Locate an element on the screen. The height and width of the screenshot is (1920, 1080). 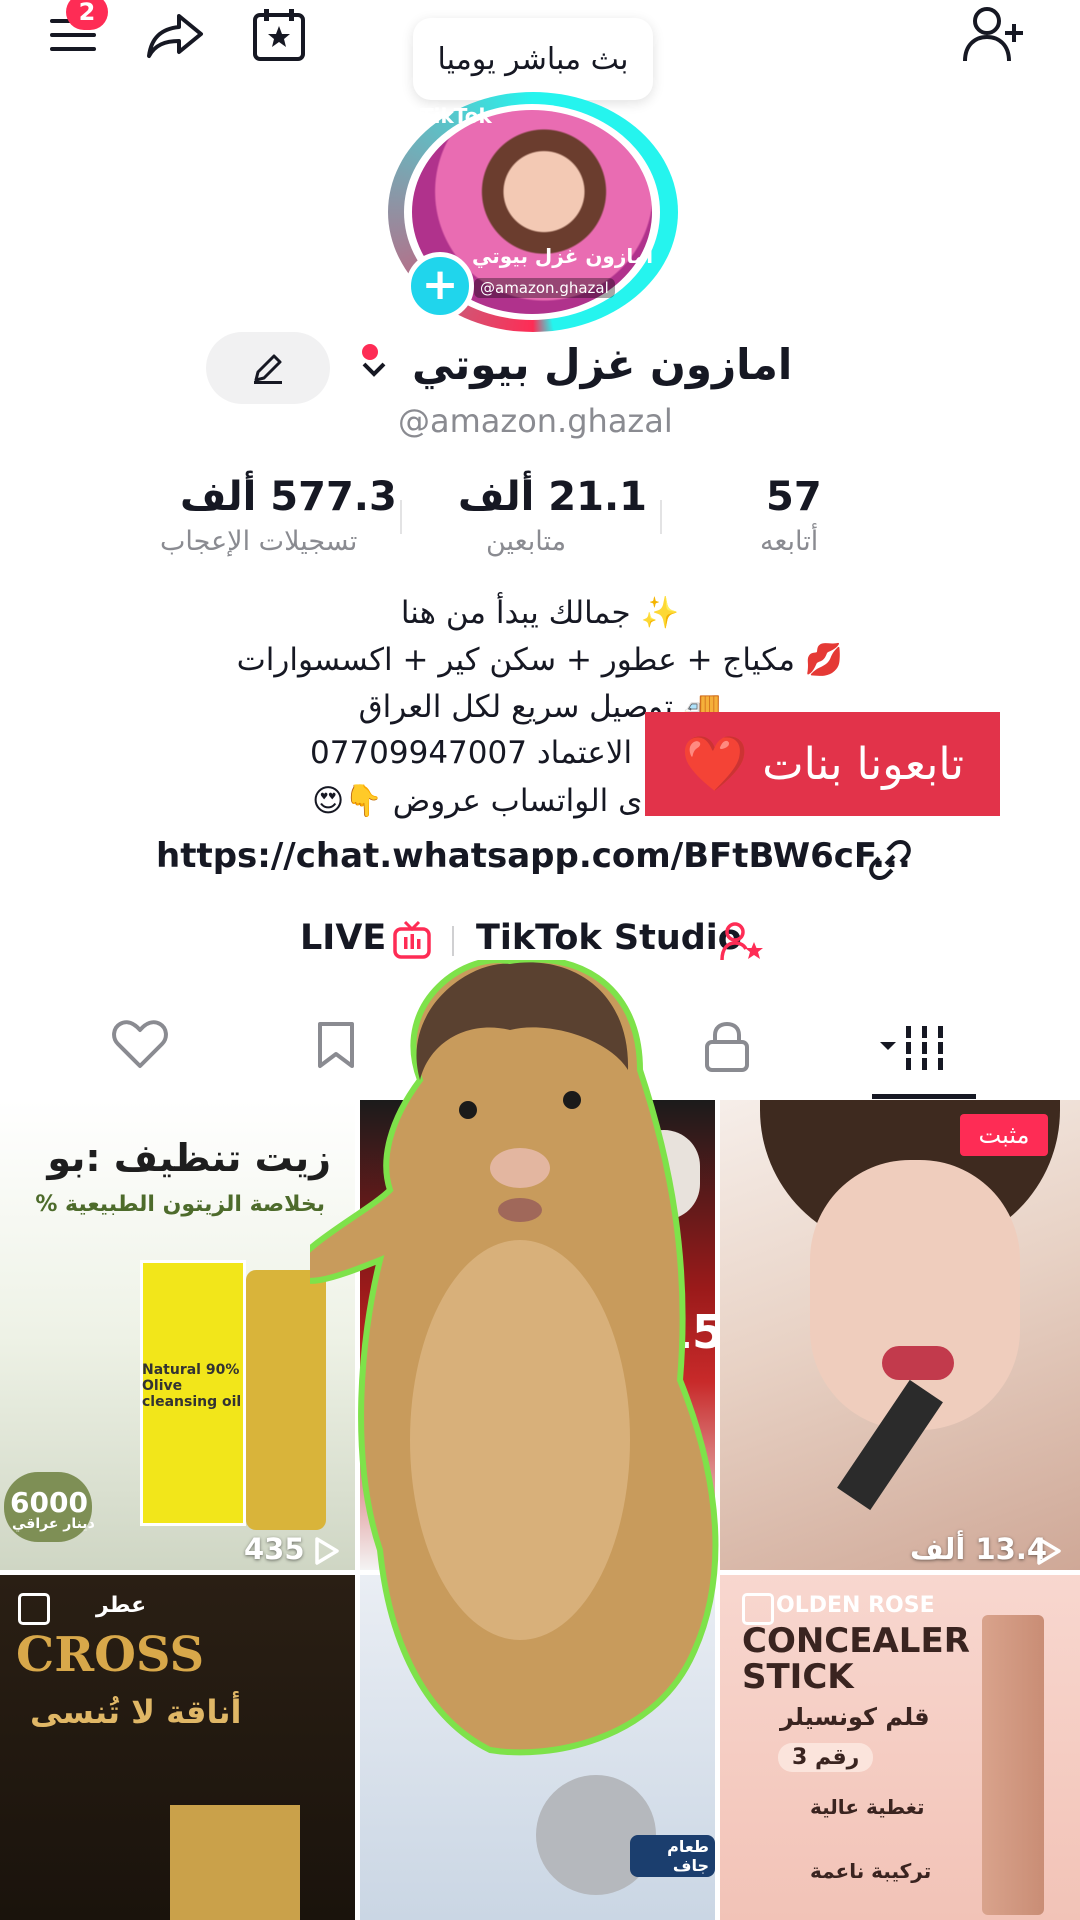
liked-tab-heart-icon is located at coordinates (140, 1047).